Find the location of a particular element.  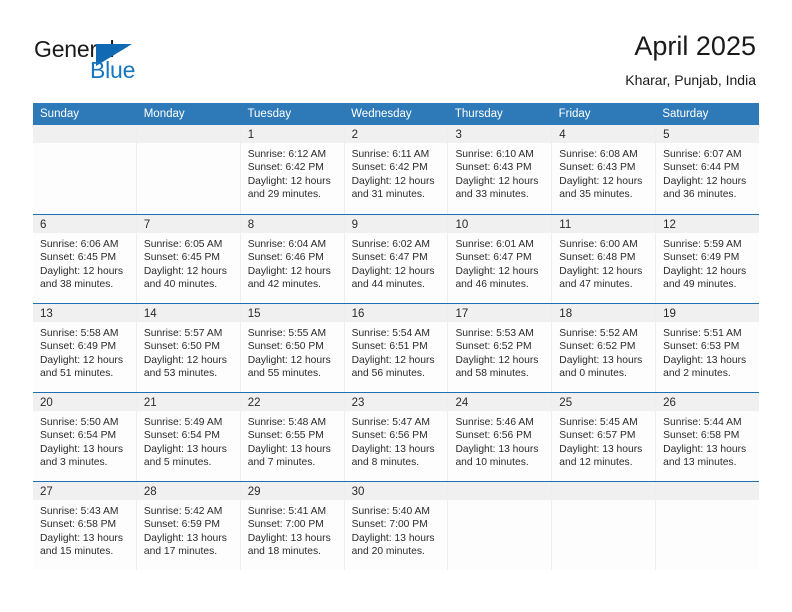

sunrise-text: Sunrise: 6:05 AM is located at coordinates (183, 244).